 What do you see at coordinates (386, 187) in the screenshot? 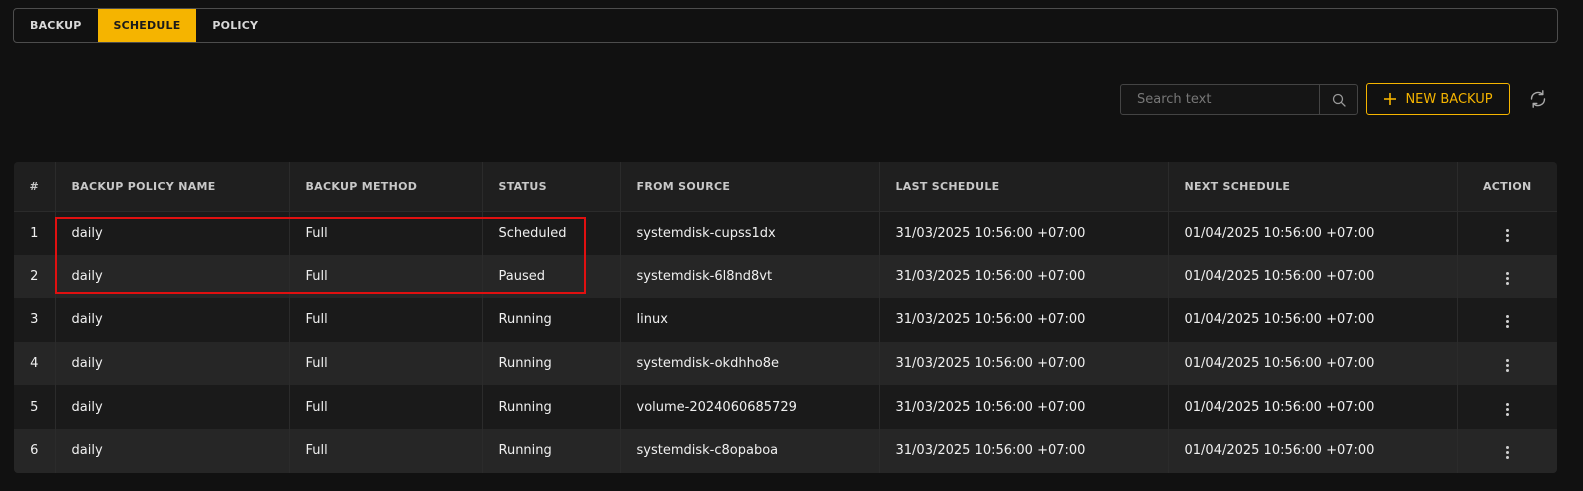
I see `col-header-backup-method: BACKUP METHOD` at bounding box center [386, 187].